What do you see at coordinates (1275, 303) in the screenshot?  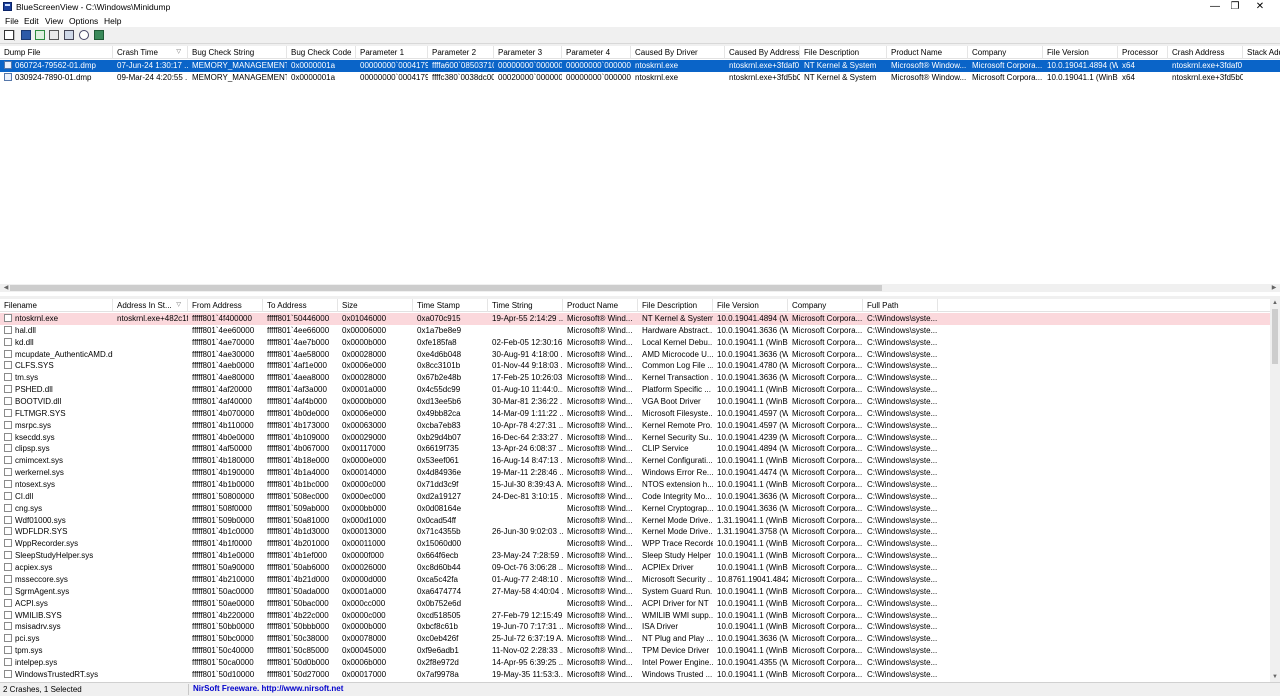 I see `scroll-up-arrow: ▲` at bounding box center [1275, 303].